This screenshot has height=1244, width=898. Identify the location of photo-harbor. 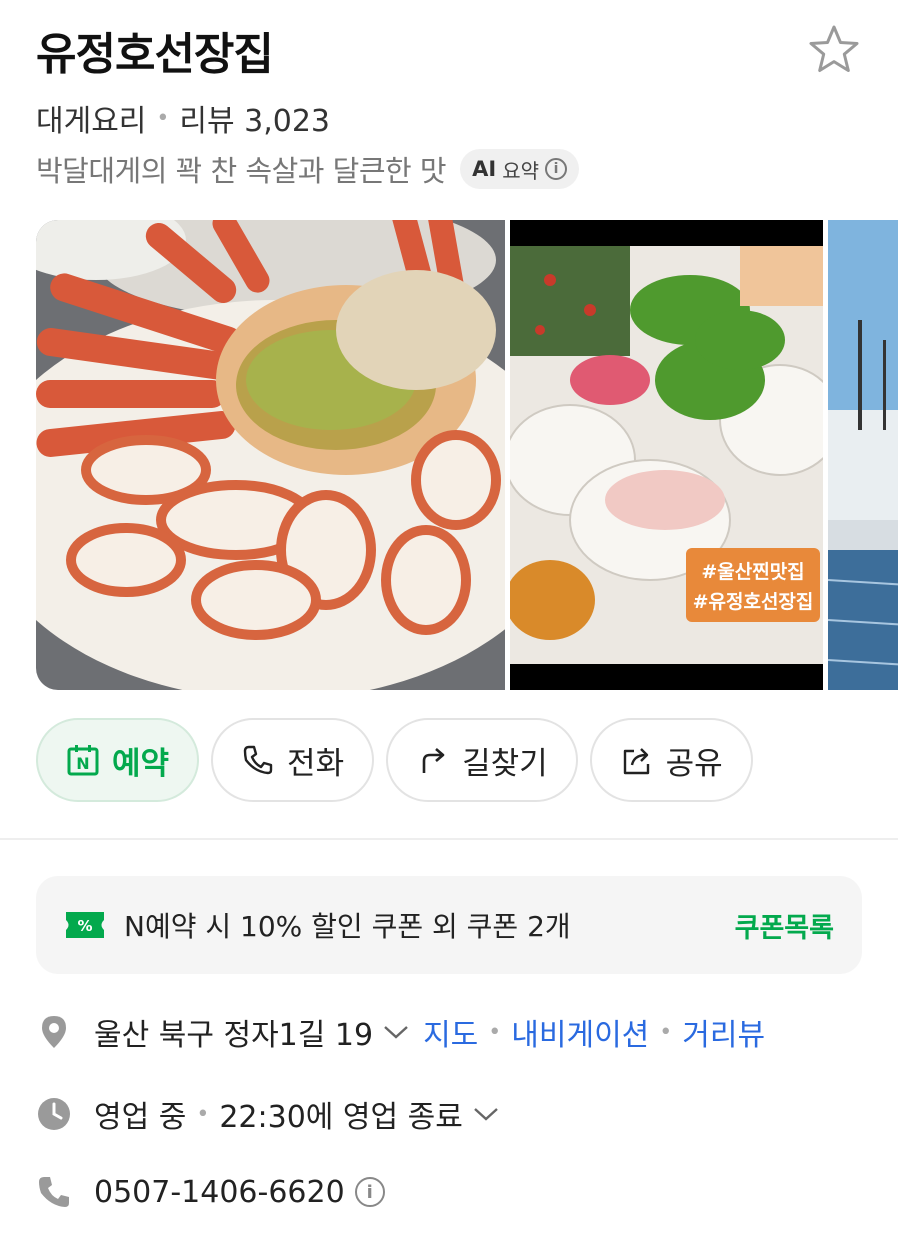
(863, 455).